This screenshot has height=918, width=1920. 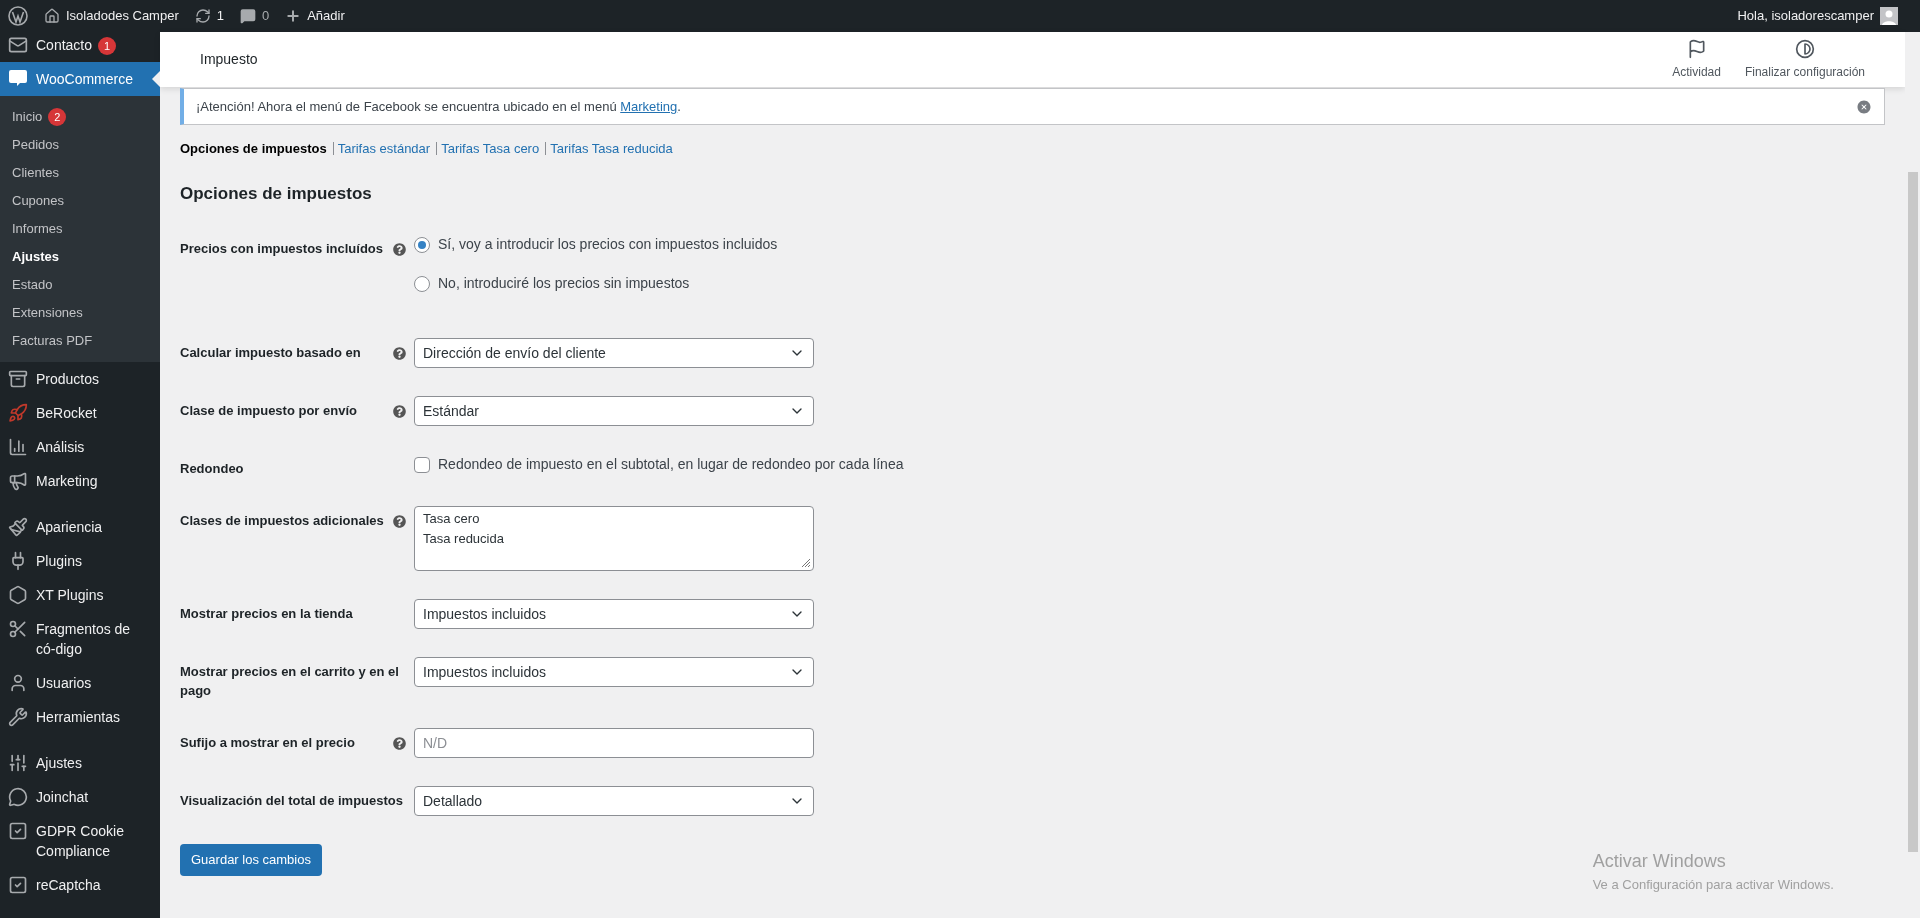 I want to click on home-icon, so click(x=52, y=16).